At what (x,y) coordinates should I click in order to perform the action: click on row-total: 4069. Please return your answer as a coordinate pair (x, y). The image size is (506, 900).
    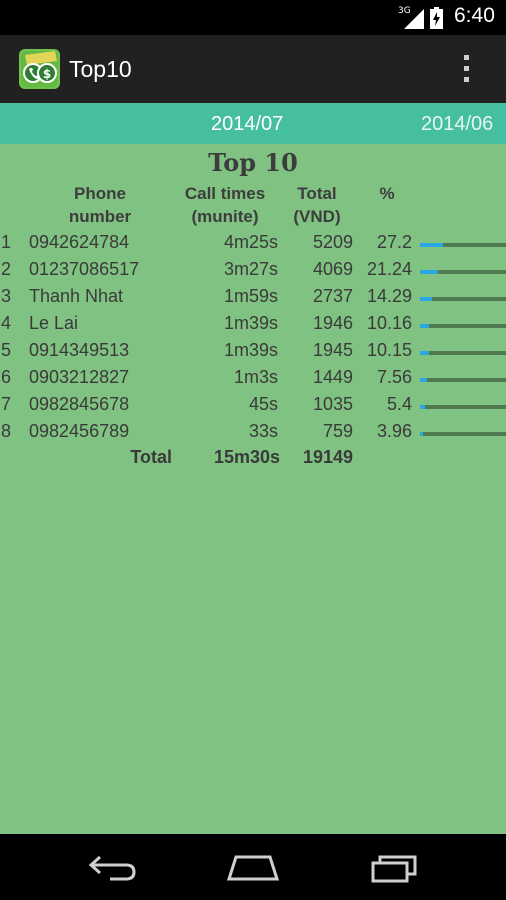
    Looking at the image, I should click on (332, 269).